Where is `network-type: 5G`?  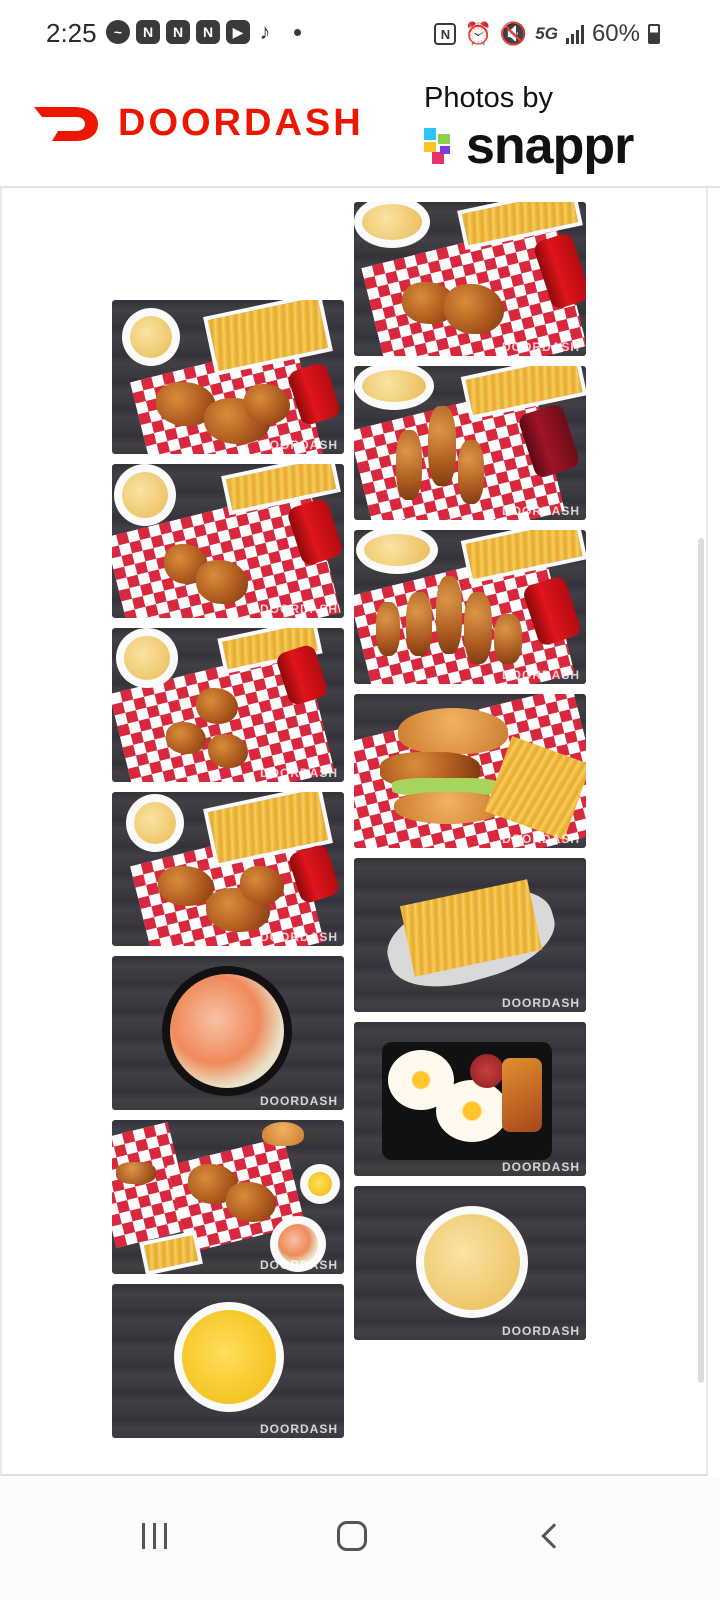 network-type: 5G is located at coordinates (546, 33).